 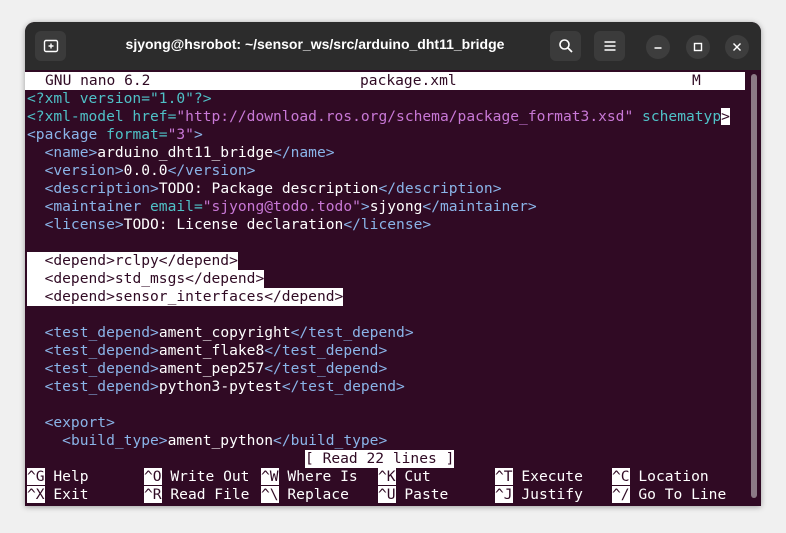 What do you see at coordinates (119, 99) in the screenshot?
I see `code-line-1: <?xml version="1.0"?>` at bounding box center [119, 99].